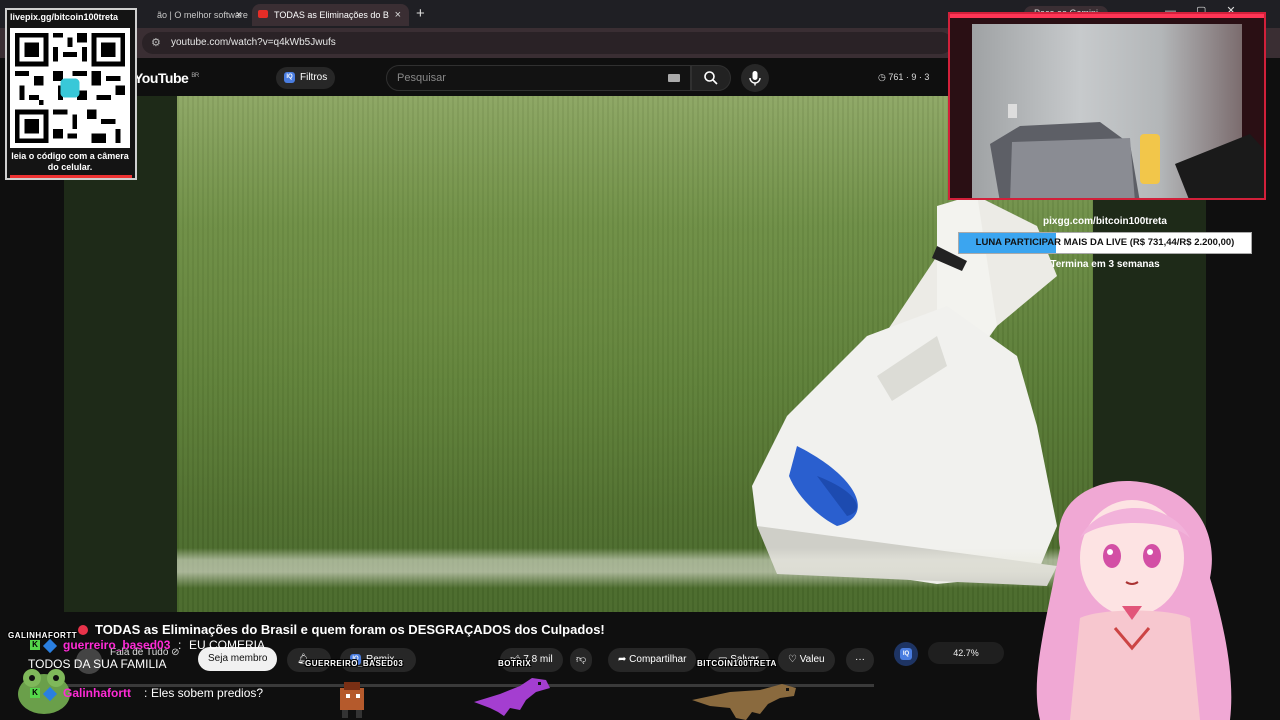 The width and height of the screenshot is (1280, 720). Describe the element at coordinates (420, 13) in the screenshot. I see `new-tab-button: +` at that location.